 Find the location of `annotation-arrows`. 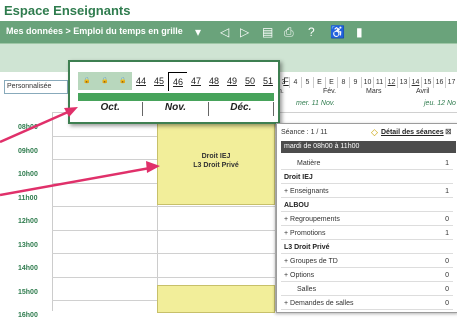

annotation-arrows is located at coordinates (80, 152).